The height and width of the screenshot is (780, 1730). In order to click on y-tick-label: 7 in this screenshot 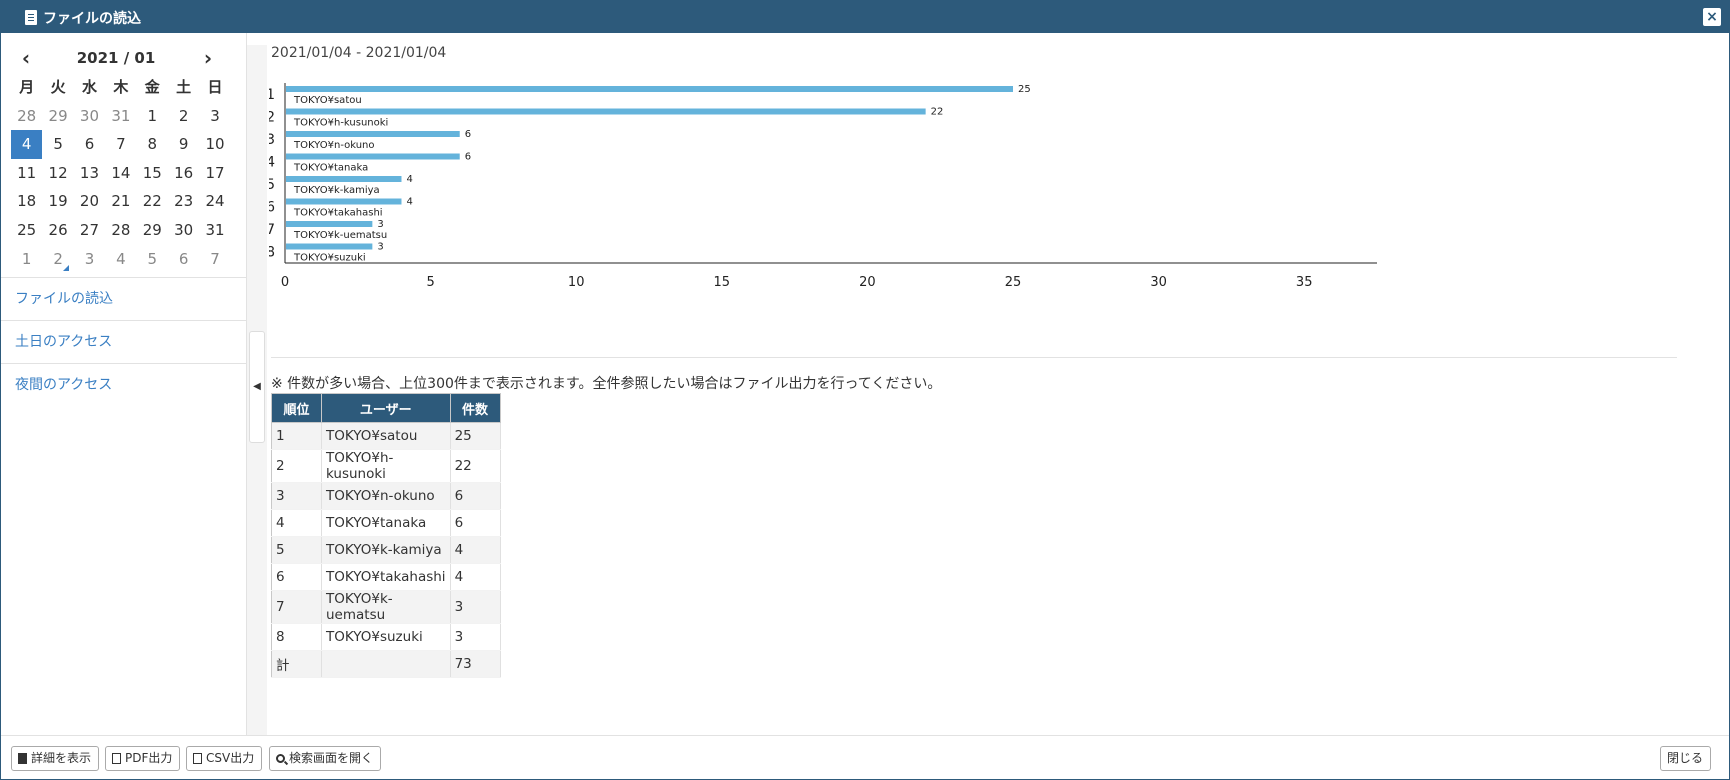, I will do `click(272, 230)`.